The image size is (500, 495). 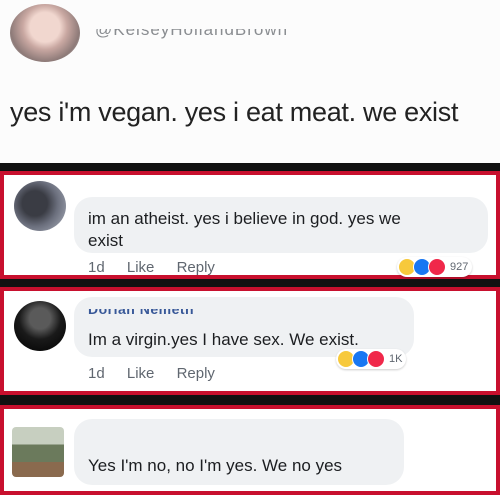 What do you see at coordinates (96, 373) in the screenshot?
I see `comment-2-time: 1d` at bounding box center [96, 373].